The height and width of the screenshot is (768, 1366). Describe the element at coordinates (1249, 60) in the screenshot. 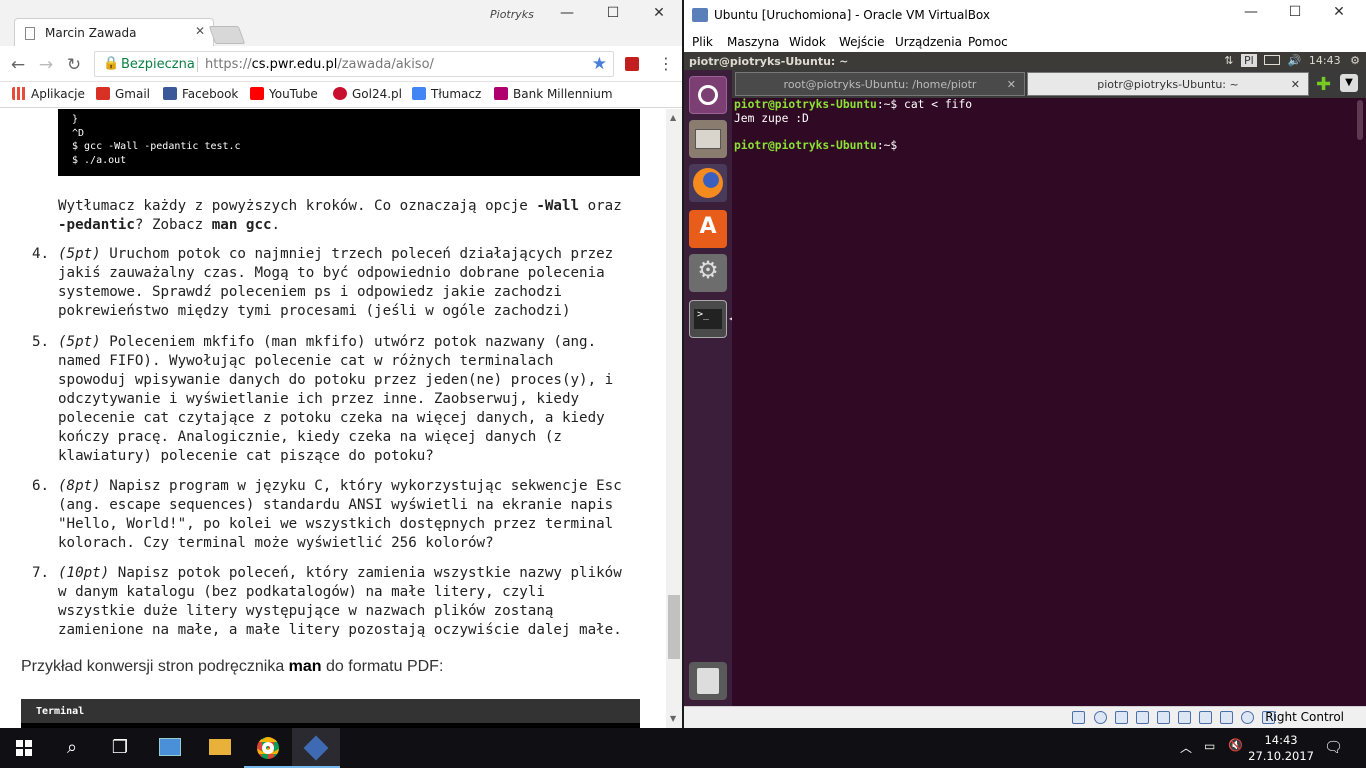

I see `keyboard-layout: Pl` at that location.